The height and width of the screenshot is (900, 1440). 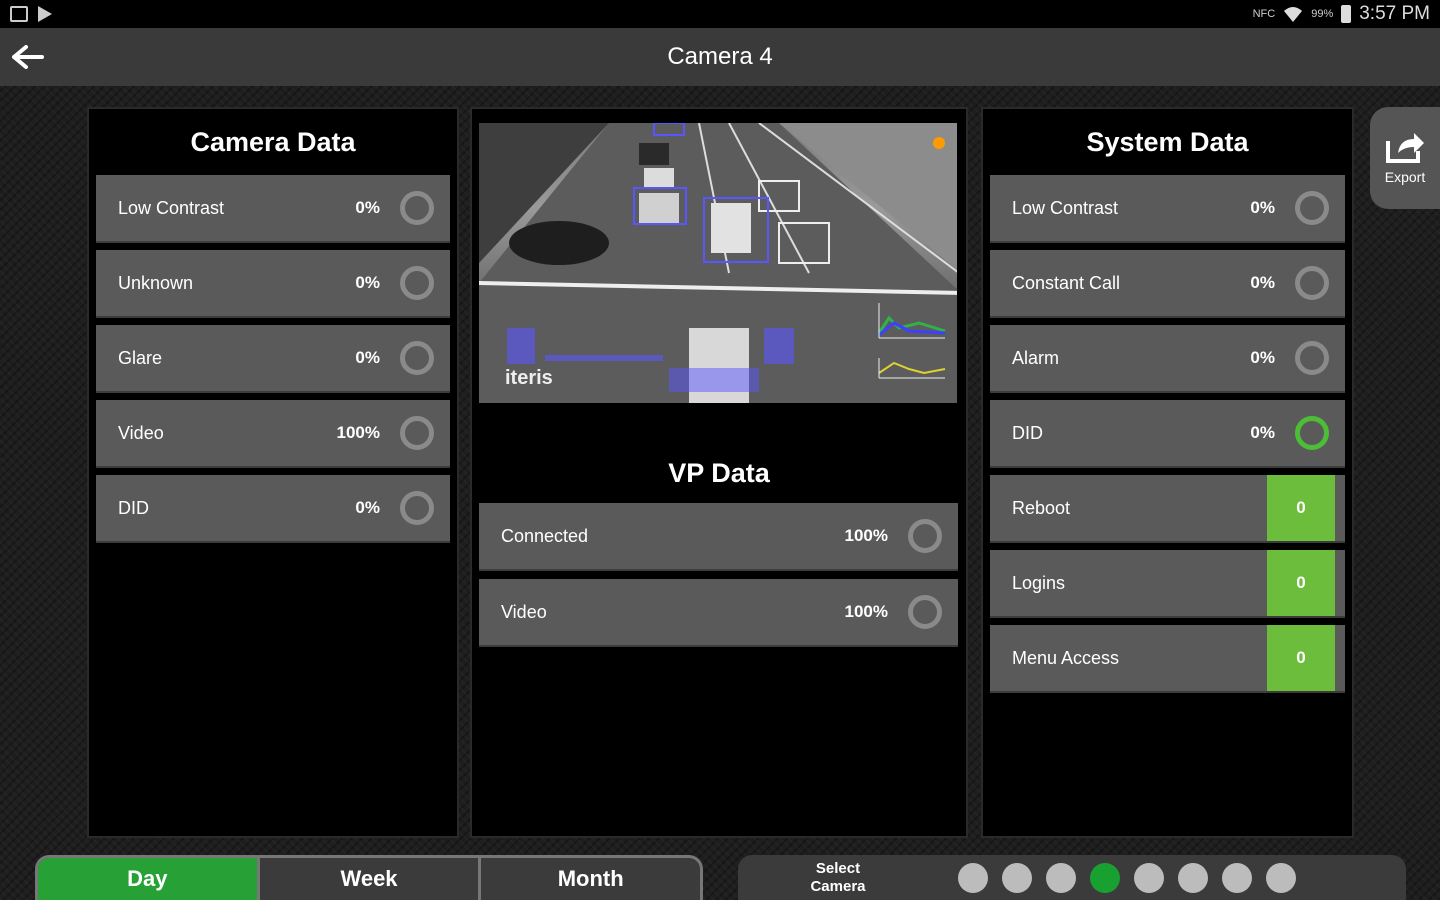 I want to click on period-selector: Day Week Month, so click(x=369, y=877).